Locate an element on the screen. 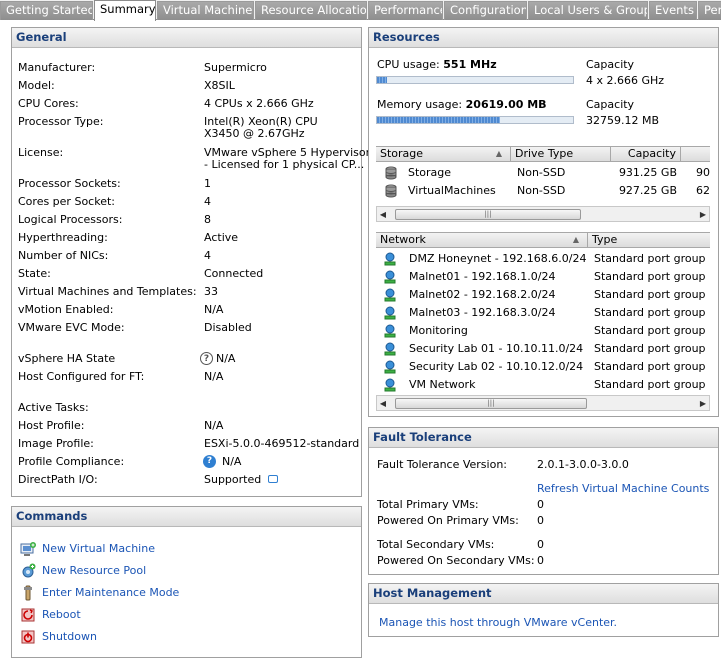 The image size is (721, 660). general-label-host-configured-for-ft: Host Configured for FT: is located at coordinates (81, 376).